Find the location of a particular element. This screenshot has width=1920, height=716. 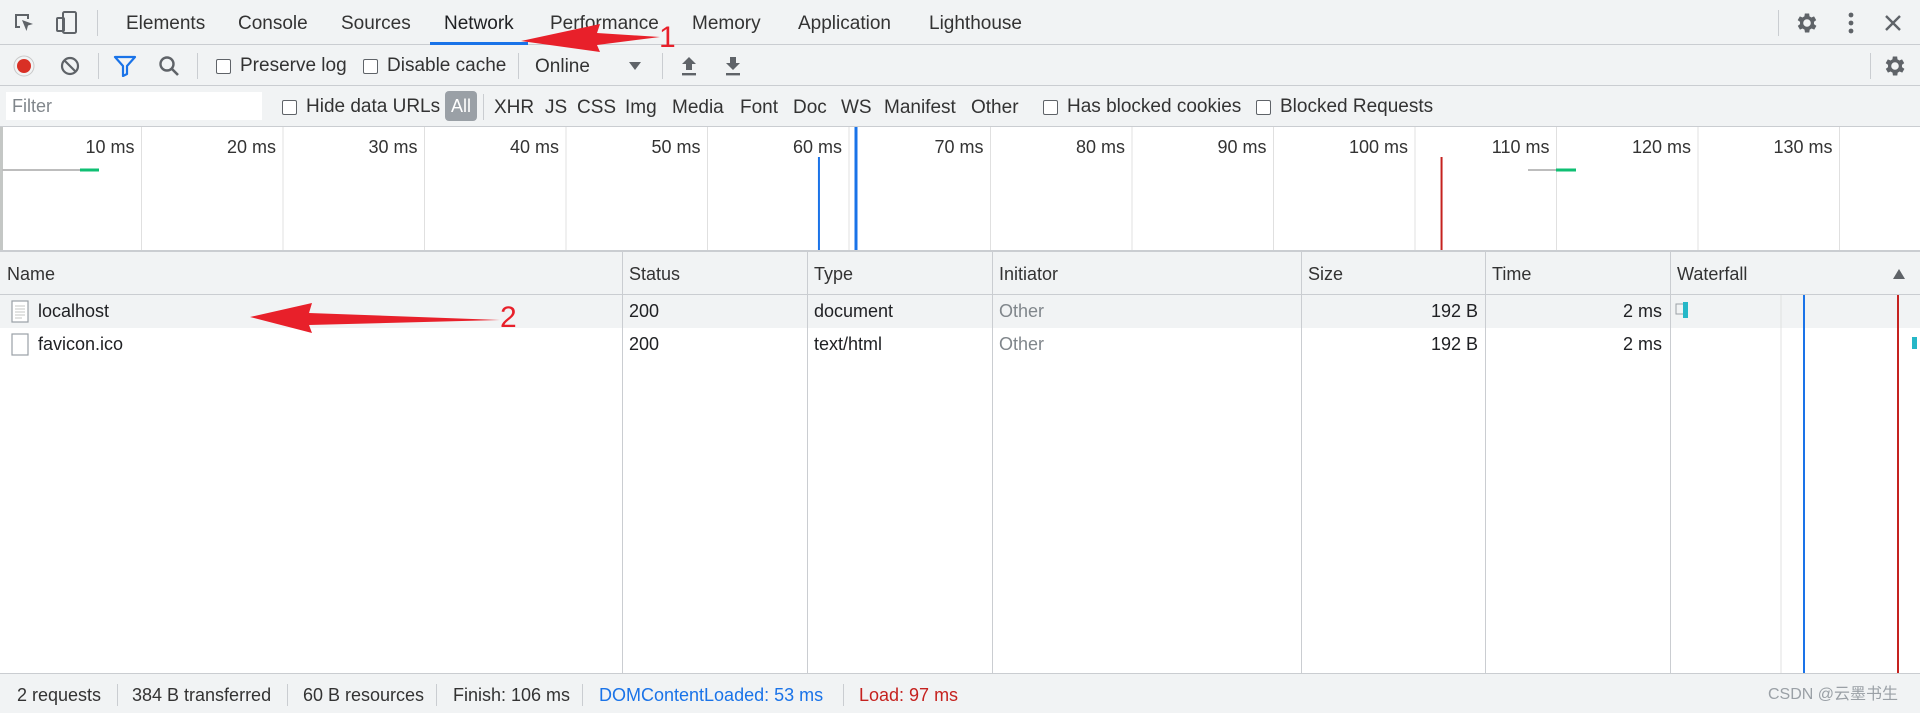

type-filter-css: CSS is located at coordinates (596, 106).